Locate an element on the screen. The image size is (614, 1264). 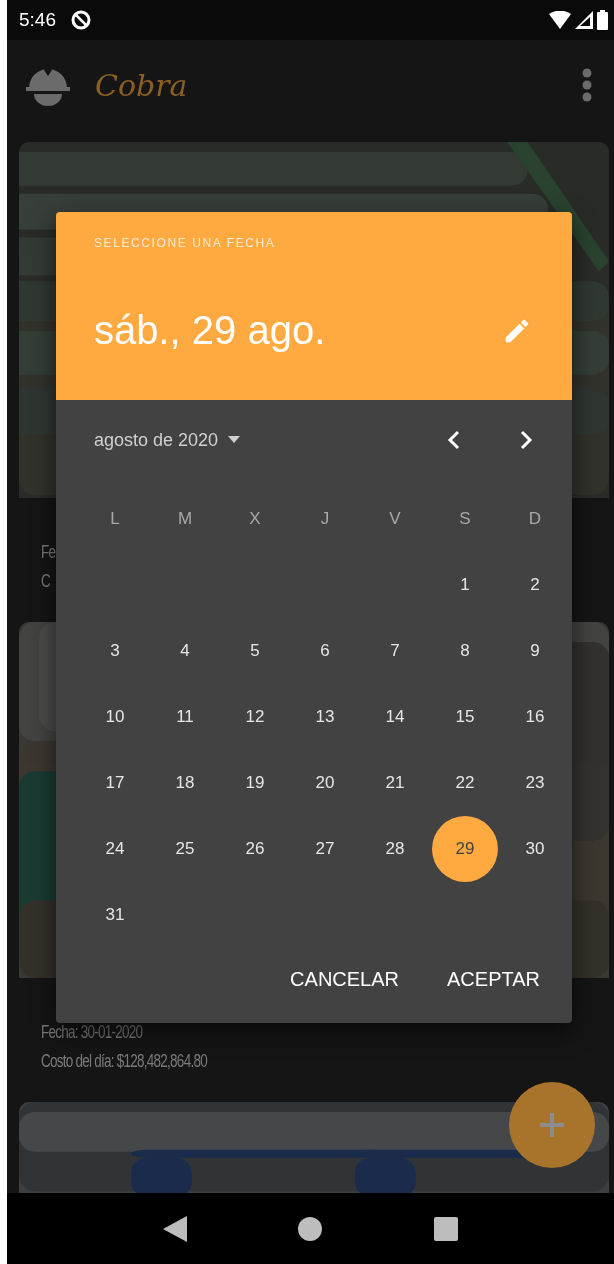
card-text: Costo del día: $128,482,864.80 is located at coordinates (124, 1061).